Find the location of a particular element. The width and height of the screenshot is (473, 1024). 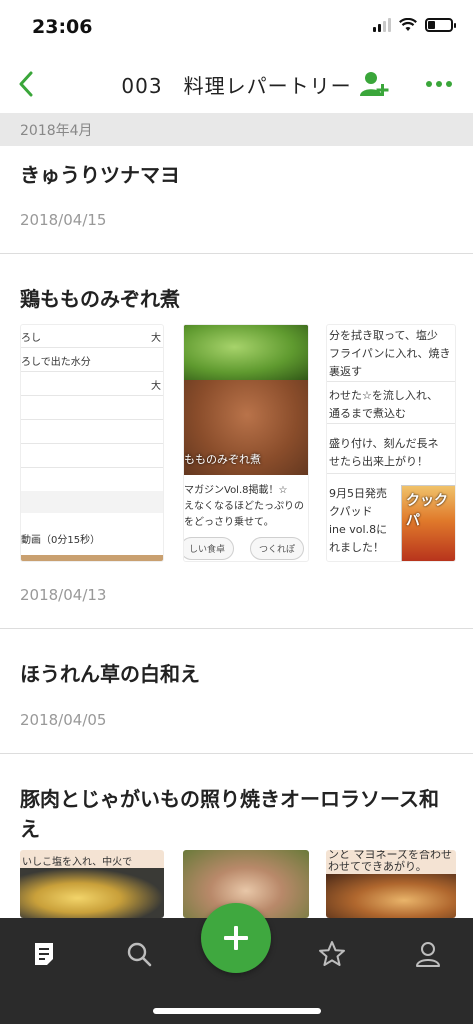

recipe-photo-thumbnail: ンと マヨネーズを合わせ わせてできあがり。 is located at coordinates (391, 884).